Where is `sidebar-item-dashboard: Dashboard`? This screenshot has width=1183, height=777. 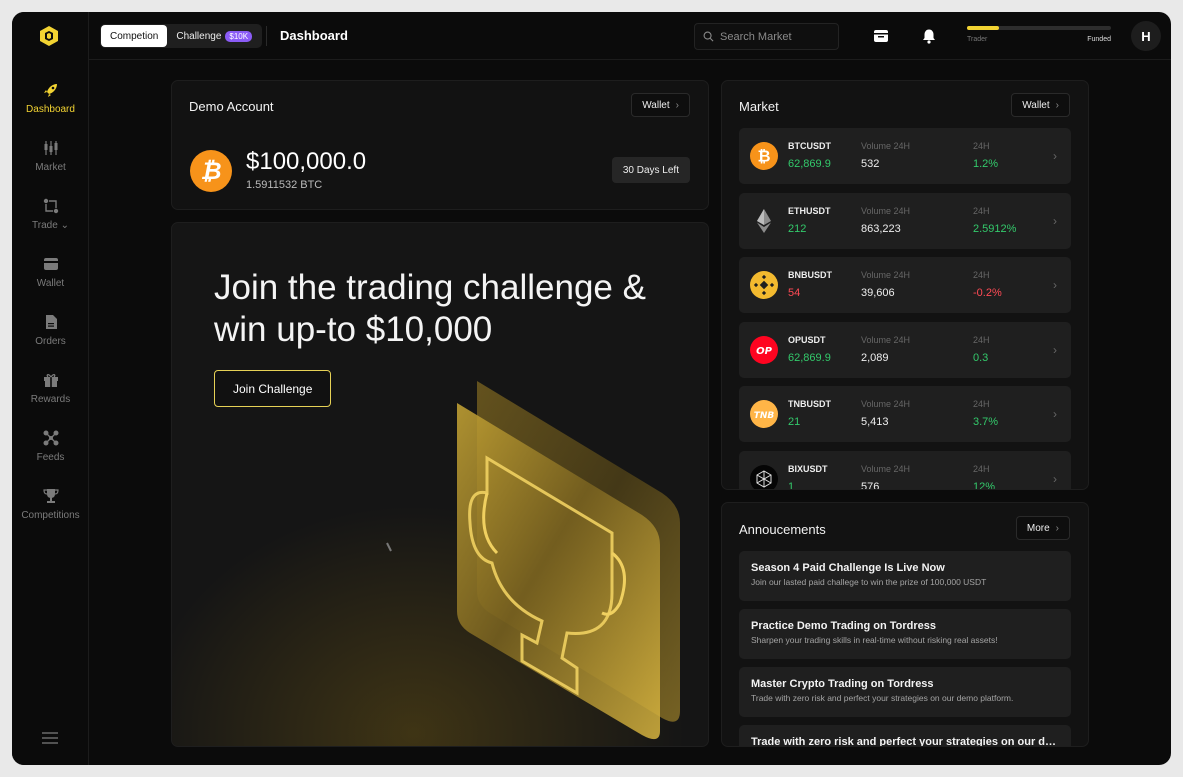 sidebar-item-dashboard: Dashboard is located at coordinates (50, 109).